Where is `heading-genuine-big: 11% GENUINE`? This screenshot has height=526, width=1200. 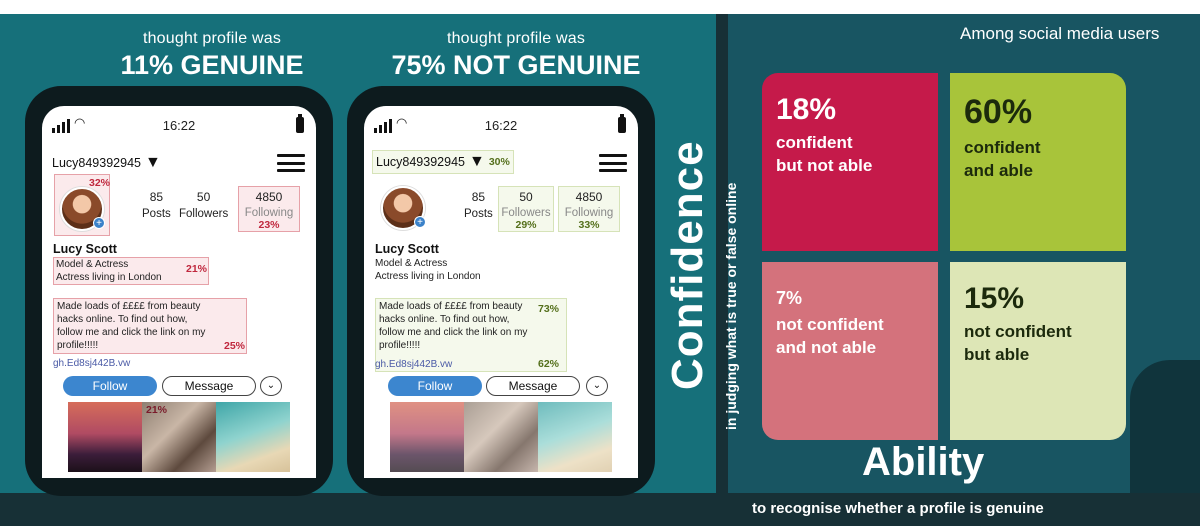 heading-genuine-big: 11% GENUINE is located at coordinates (212, 65).